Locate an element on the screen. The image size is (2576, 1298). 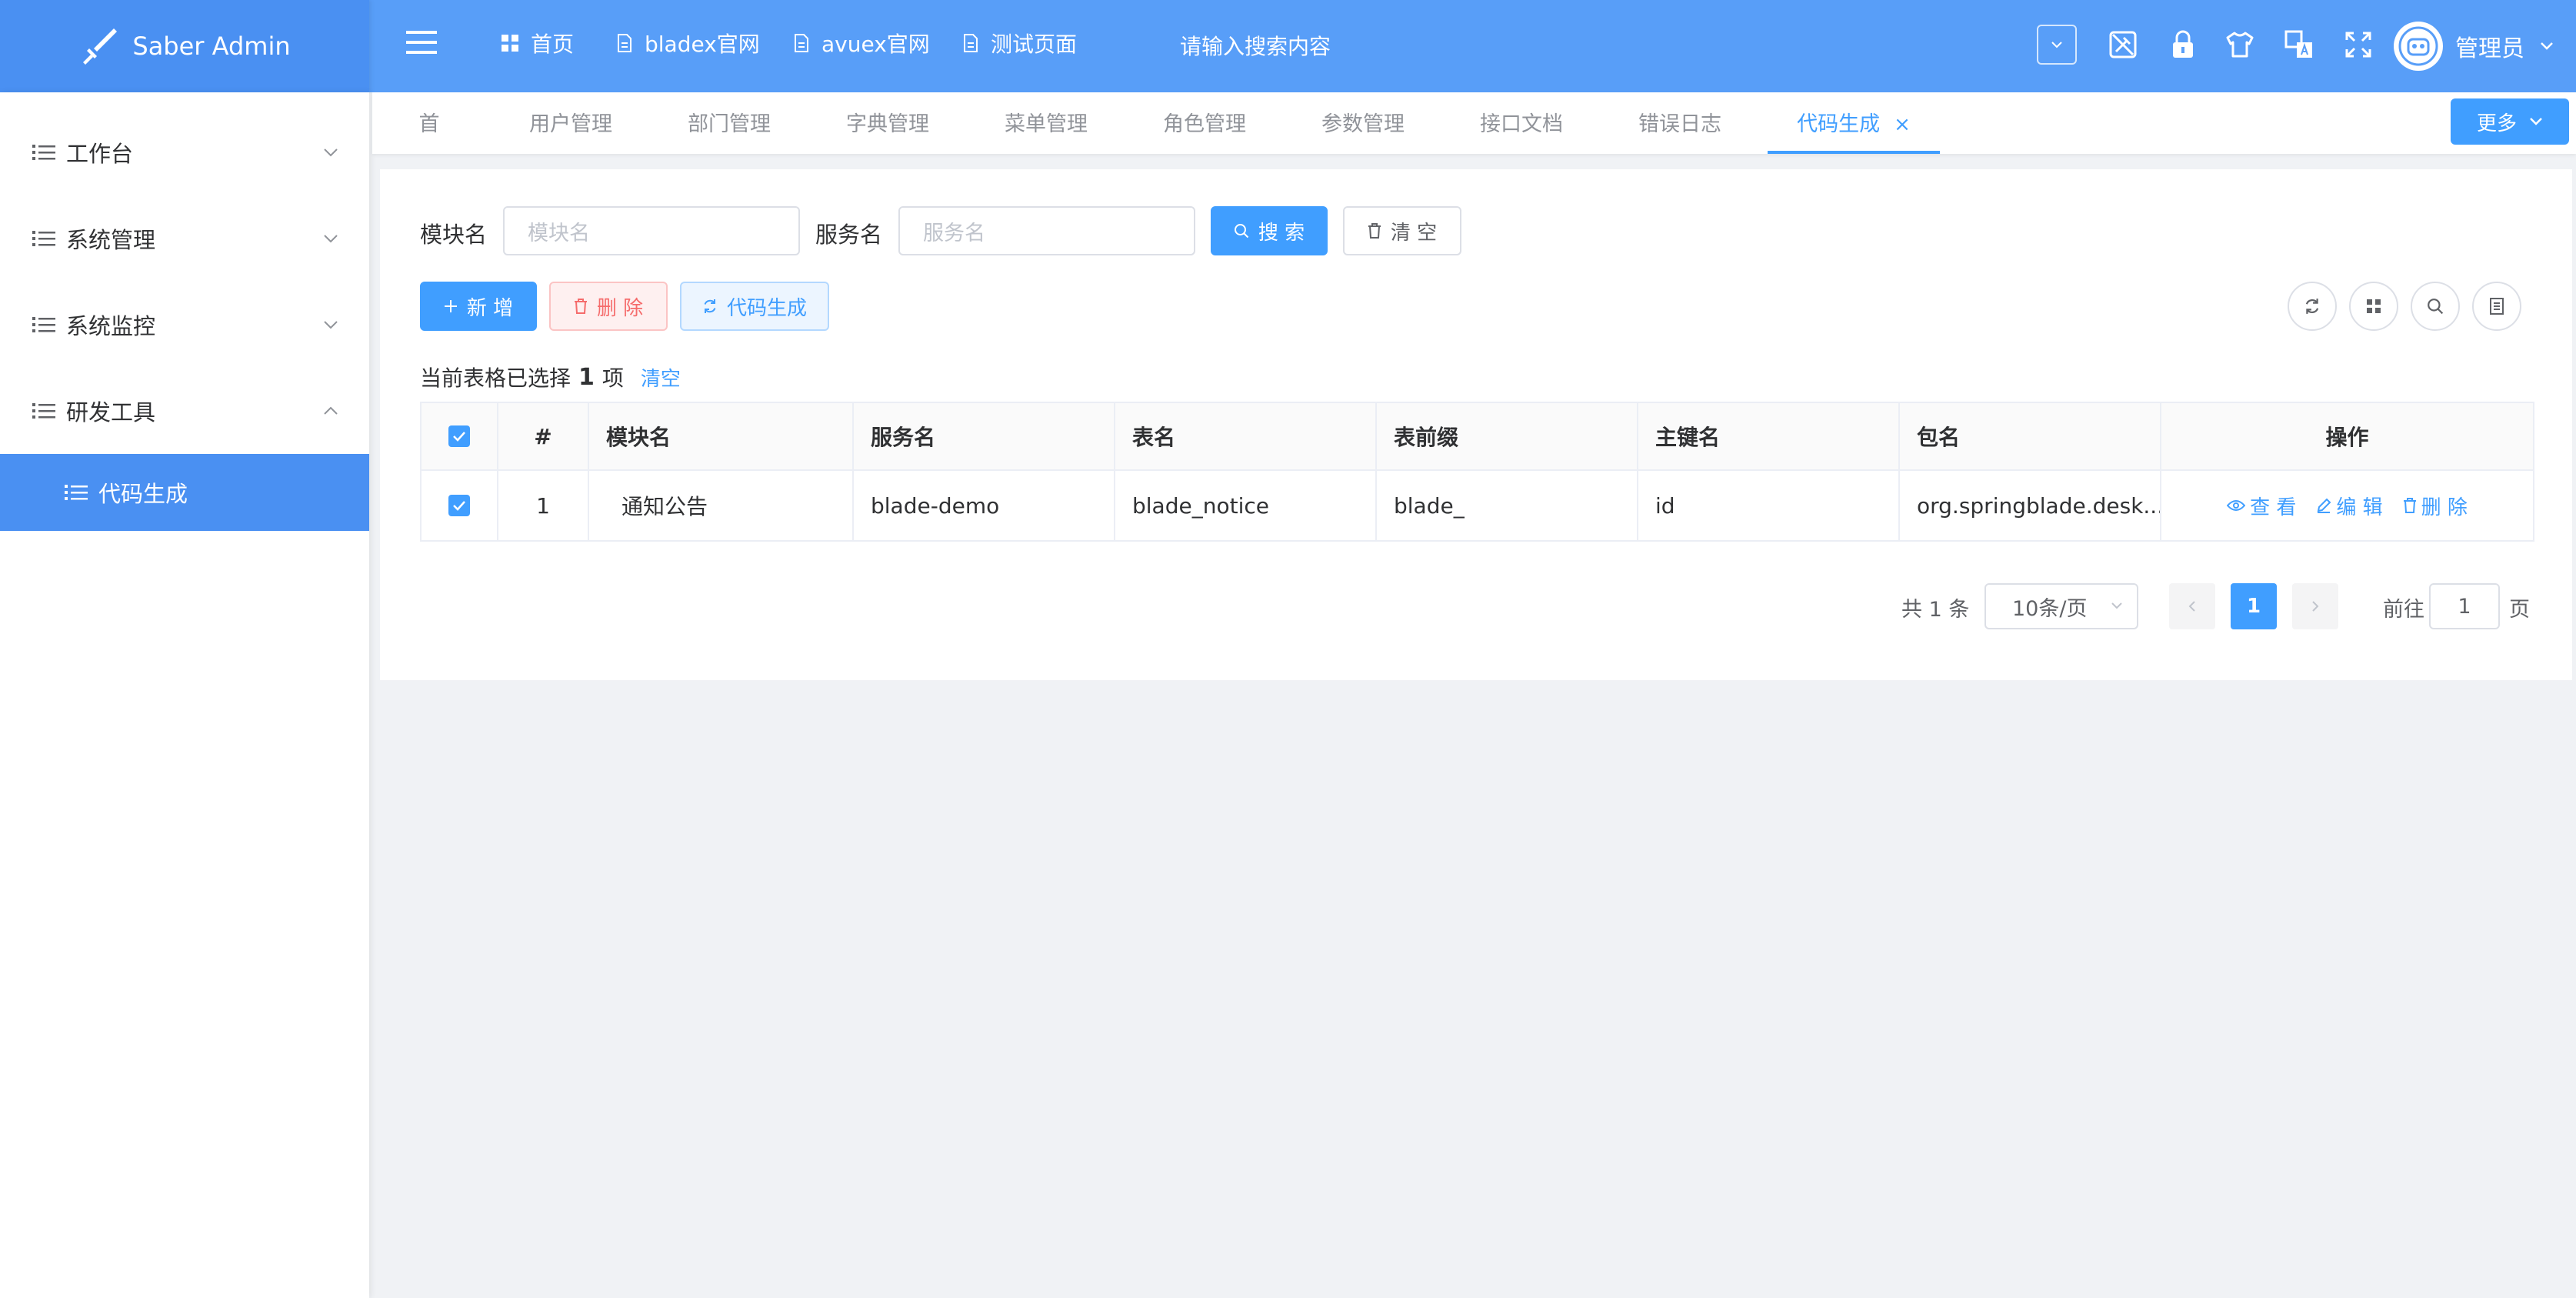
goto-page-input: 1 is located at coordinates (2464, 606).